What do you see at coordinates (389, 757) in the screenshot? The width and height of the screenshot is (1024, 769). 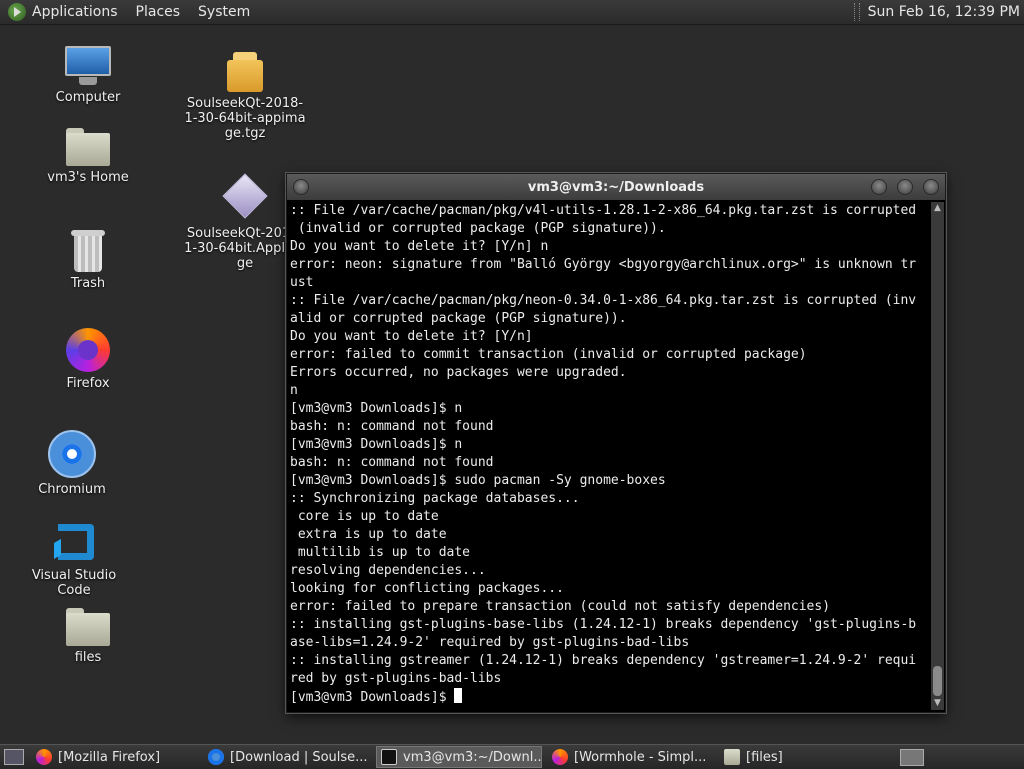 I see `terminal-icon` at bounding box center [389, 757].